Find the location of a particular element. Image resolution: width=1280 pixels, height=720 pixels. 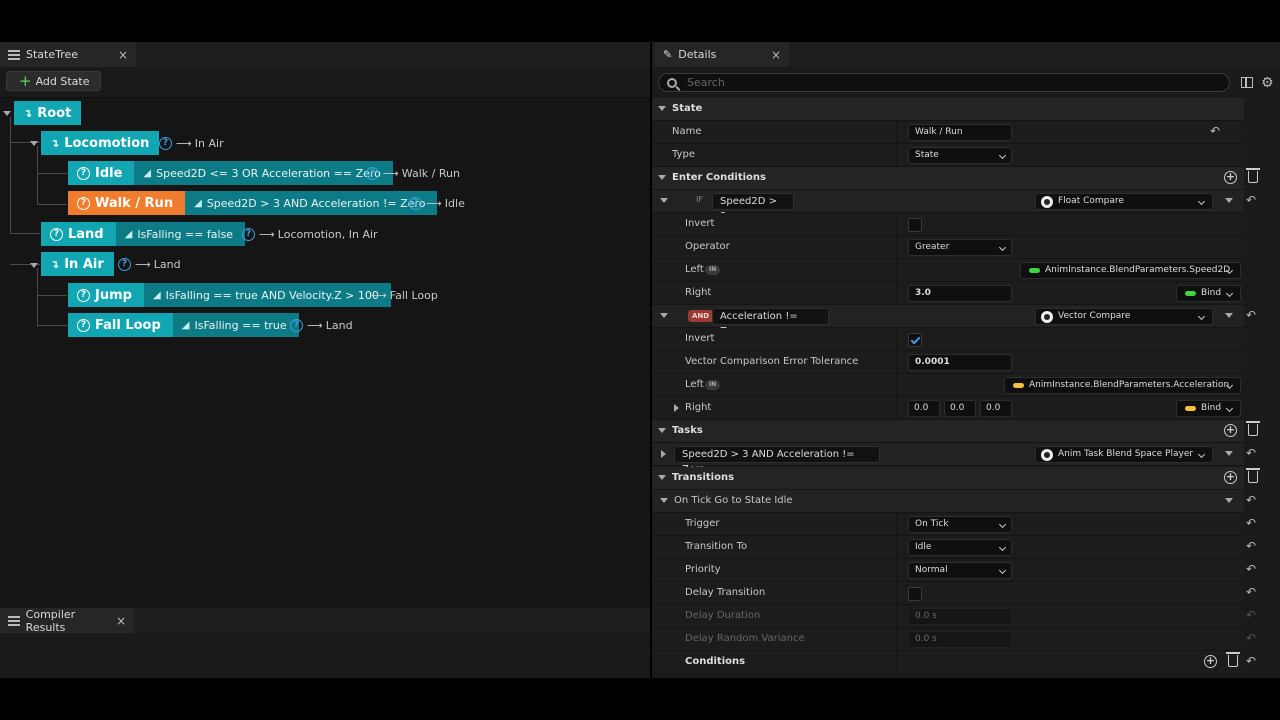

tab-statetree: StateTree × is located at coordinates (68, 54).